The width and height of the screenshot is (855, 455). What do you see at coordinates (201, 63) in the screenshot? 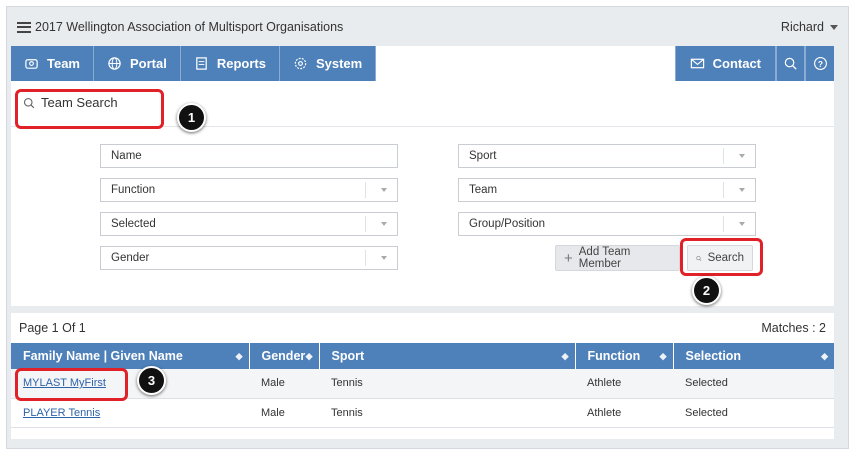
I see `report-icon` at bounding box center [201, 63].